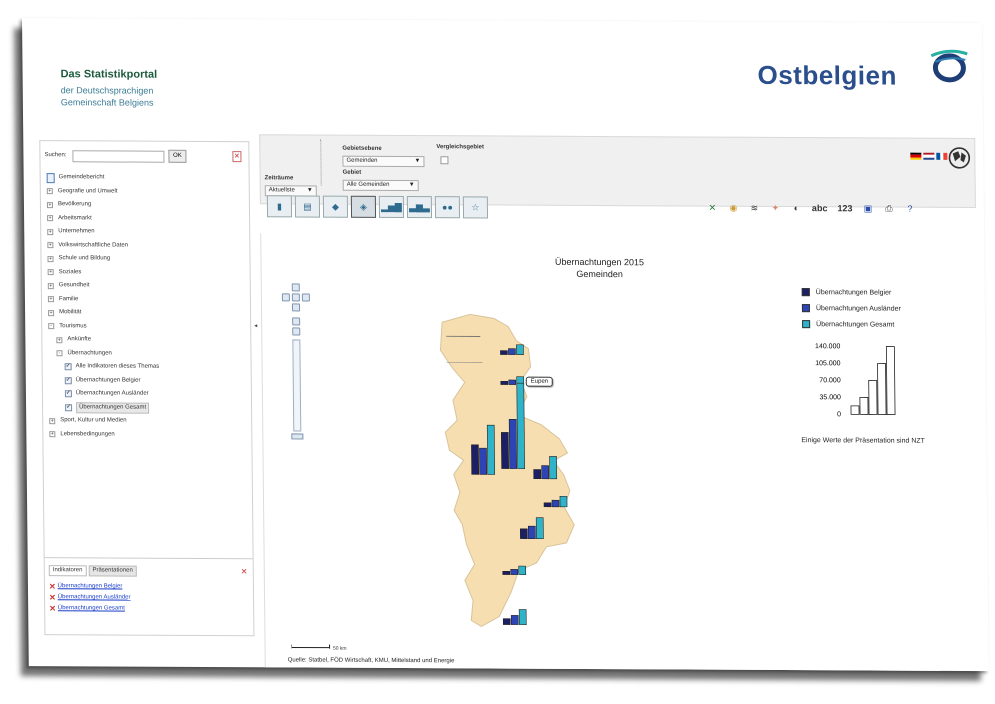 This screenshot has width=995, height=704. I want to click on search-ok-button: OK, so click(177, 156).